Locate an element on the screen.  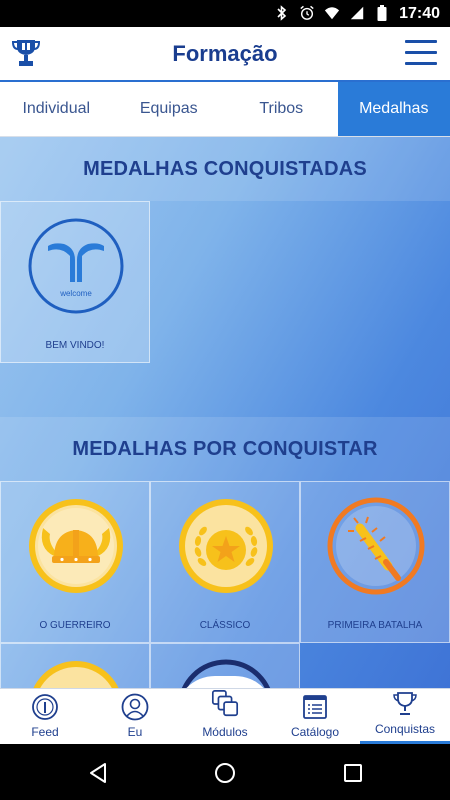
nav-feed: Feed is located at coordinates (45, 716).